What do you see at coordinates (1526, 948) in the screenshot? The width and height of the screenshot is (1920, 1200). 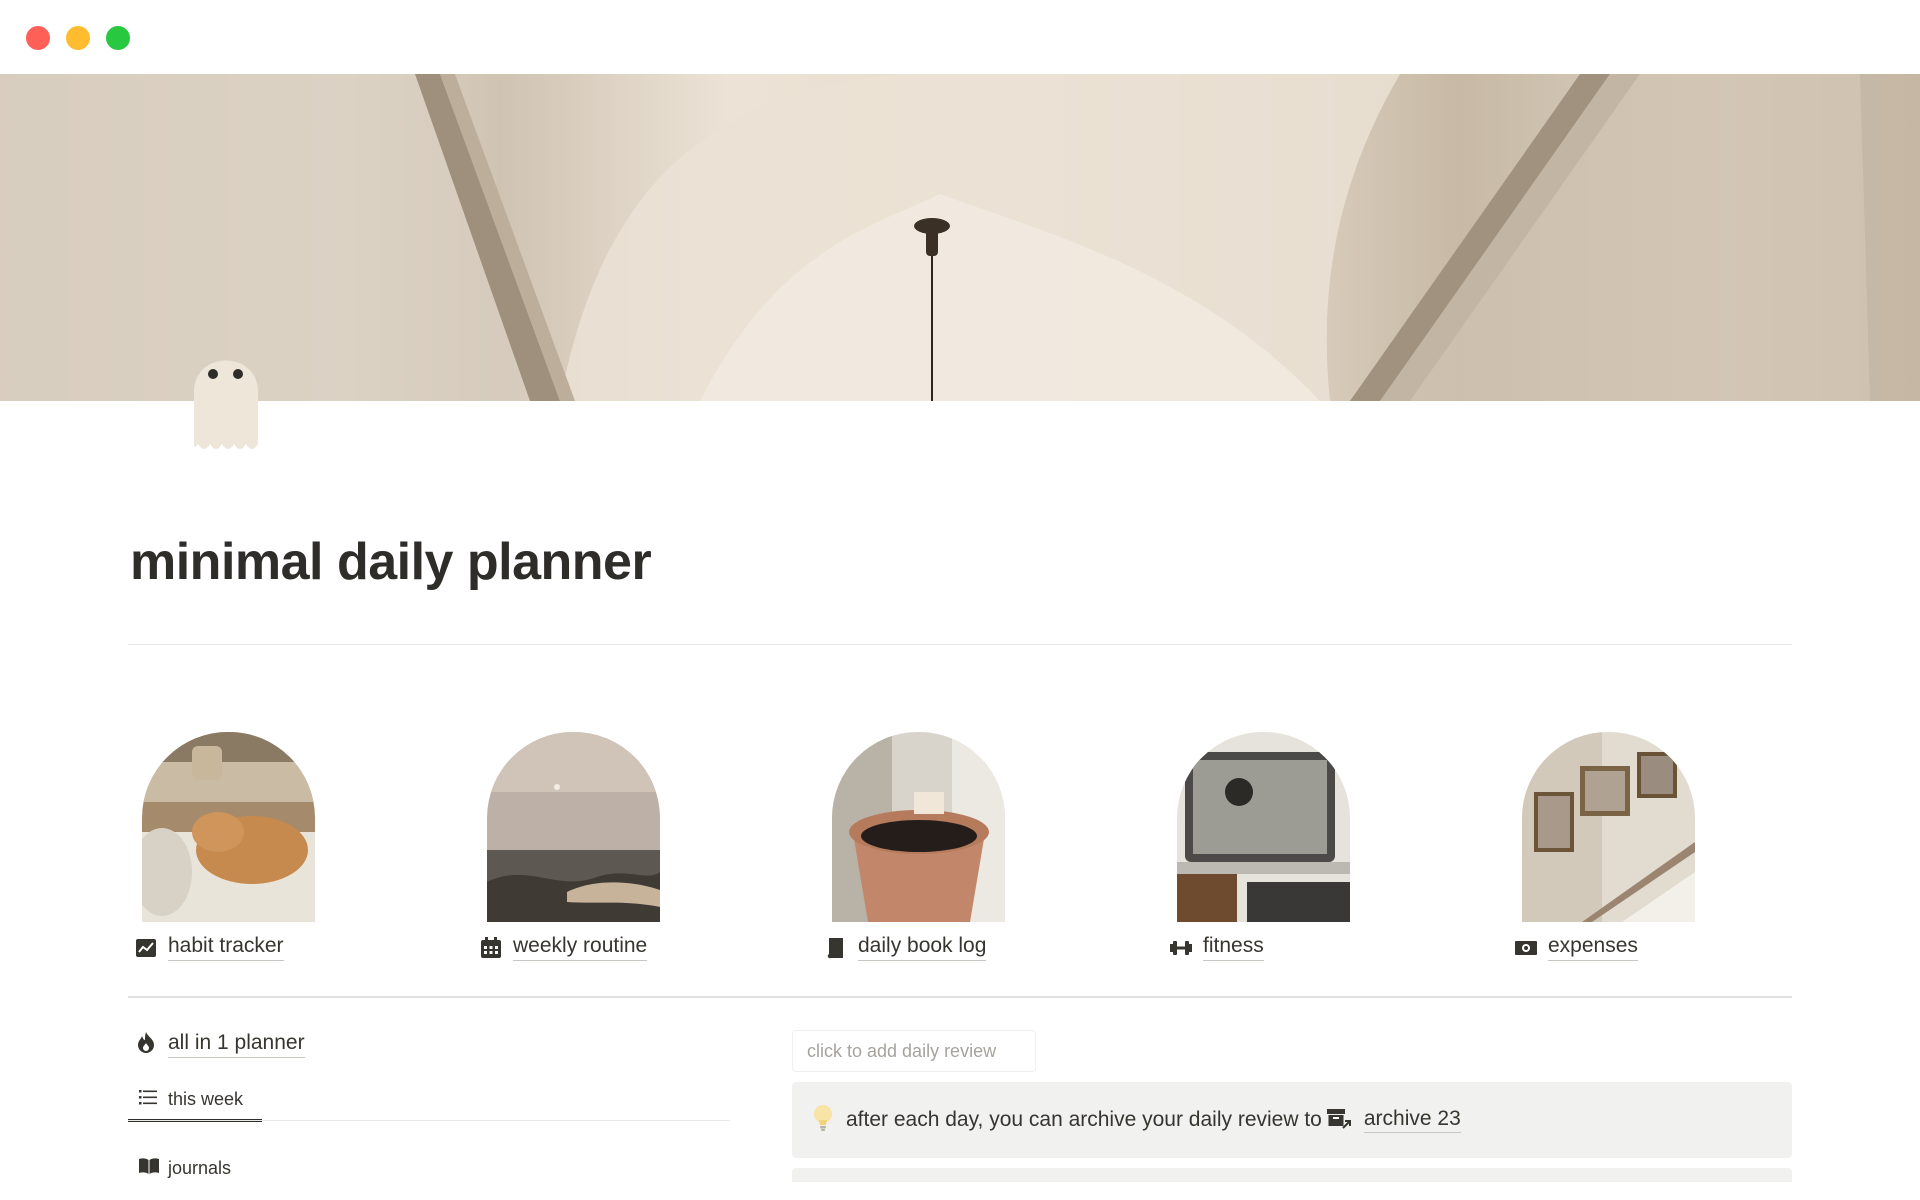 I see `money-icon` at bounding box center [1526, 948].